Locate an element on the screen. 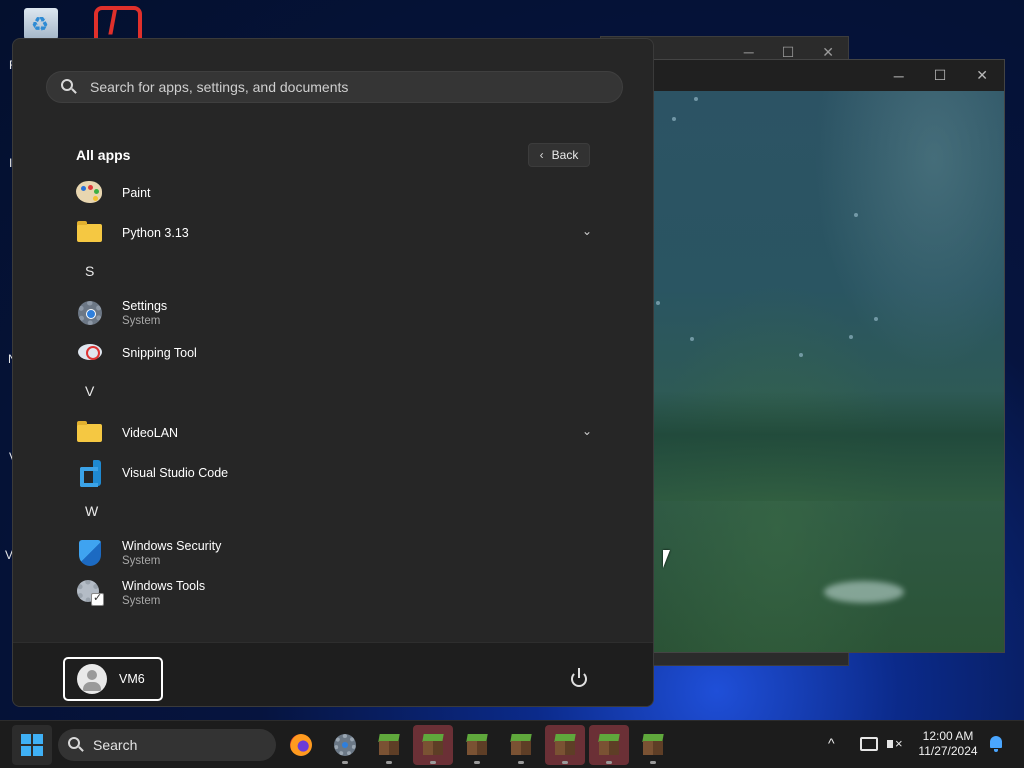 Image resolution: width=1024 pixels, height=768 pixels. back-button: ‹ Back is located at coordinates (559, 155).